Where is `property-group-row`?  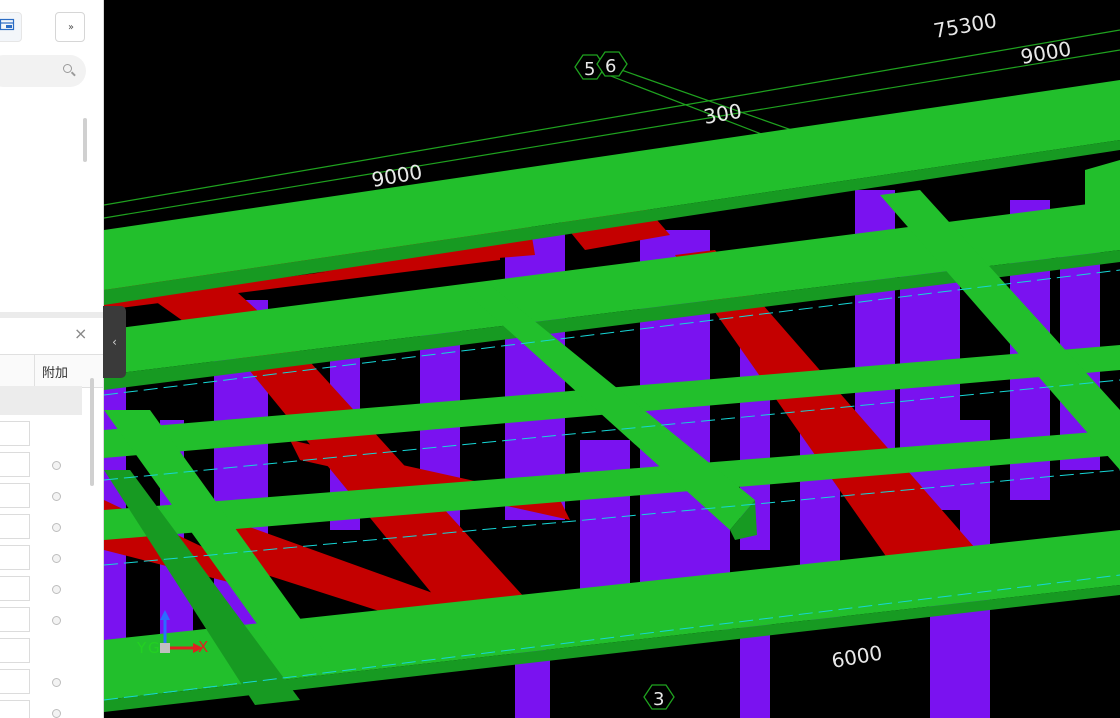
property-group-row is located at coordinates (41, 400).